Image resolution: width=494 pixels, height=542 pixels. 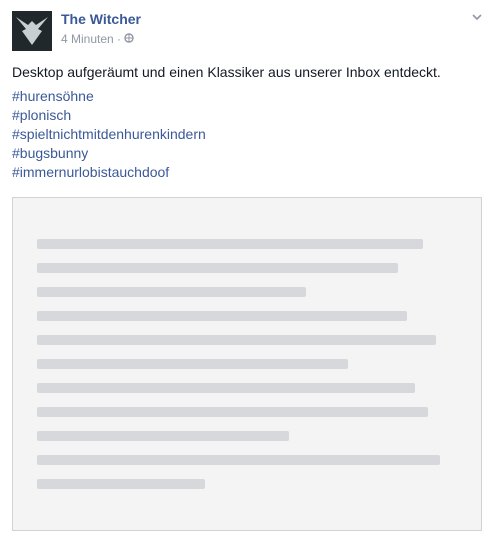 What do you see at coordinates (109, 96) in the screenshot?
I see `hashtag-link: #hurensöhne` at bounding box center [109, 96].